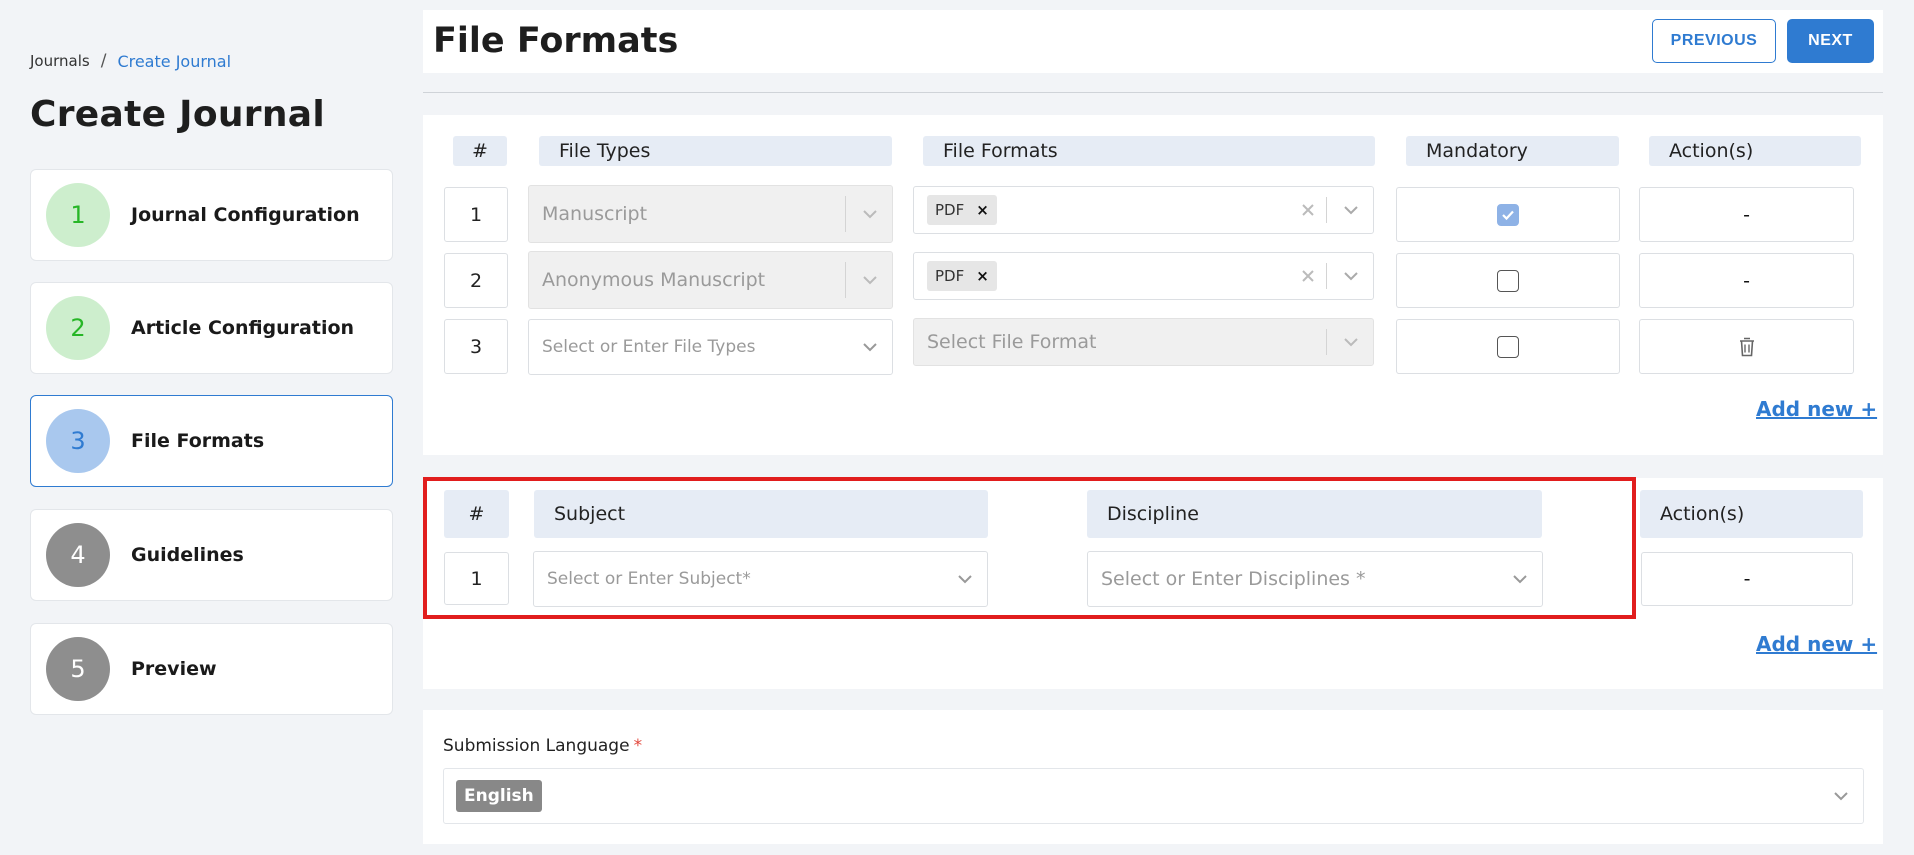 This screenshot has width=1914, height=855. I want to click on step-number: 2, so click(78, 328).